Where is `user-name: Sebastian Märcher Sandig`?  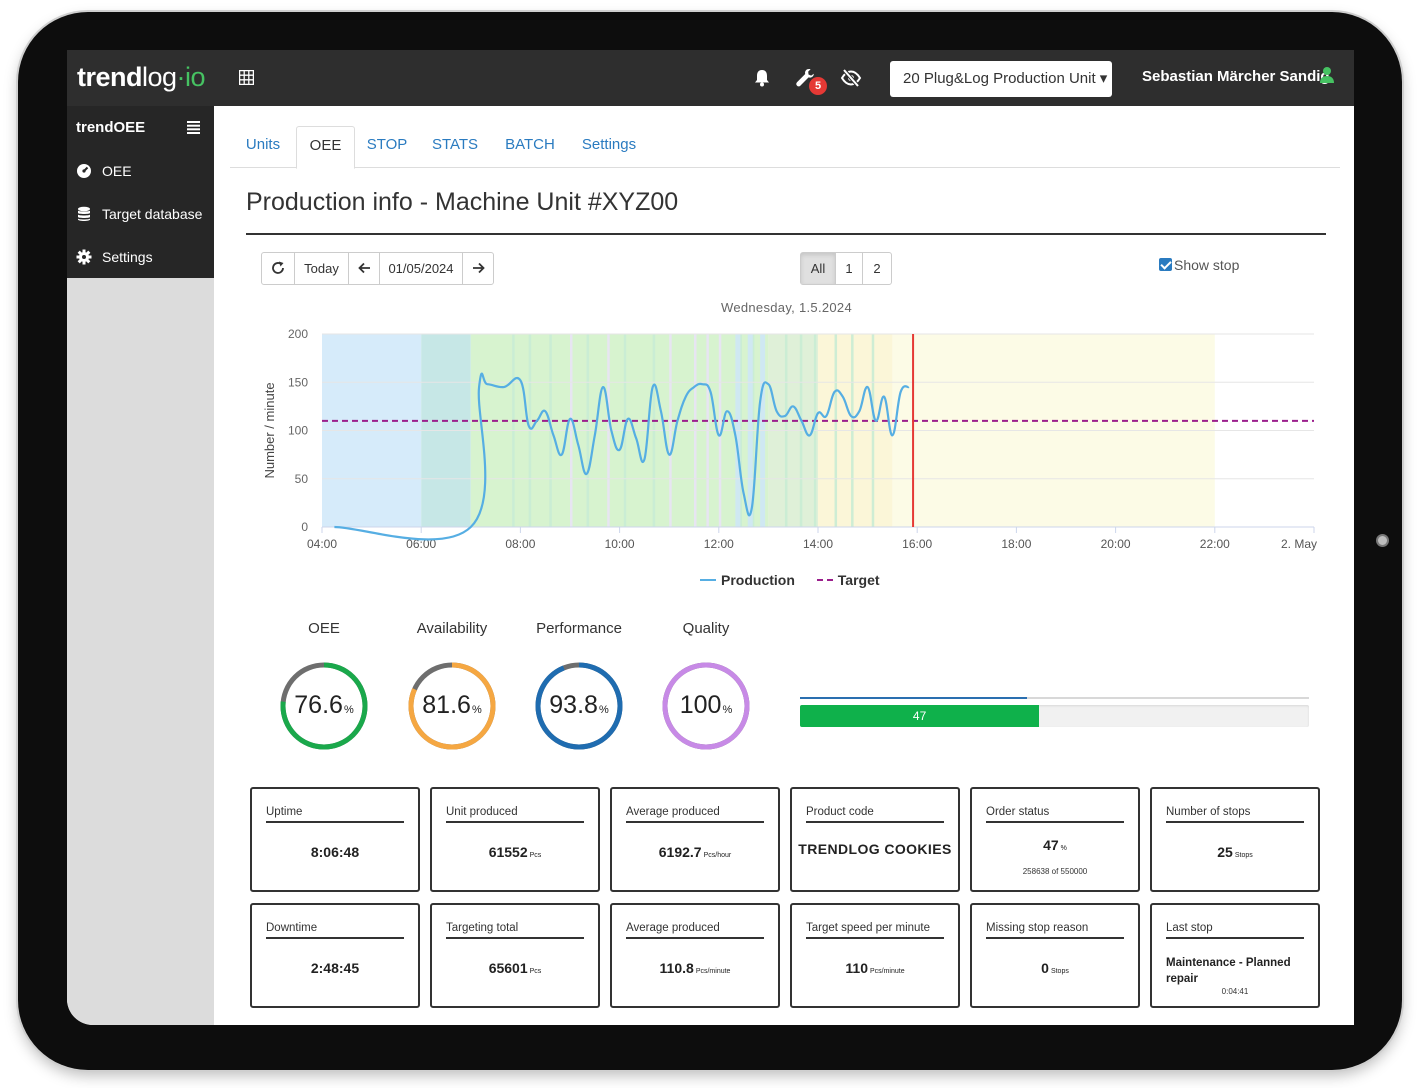 user-name: Sebastian Märcher Sandig is located at coordinates (1236, 76).